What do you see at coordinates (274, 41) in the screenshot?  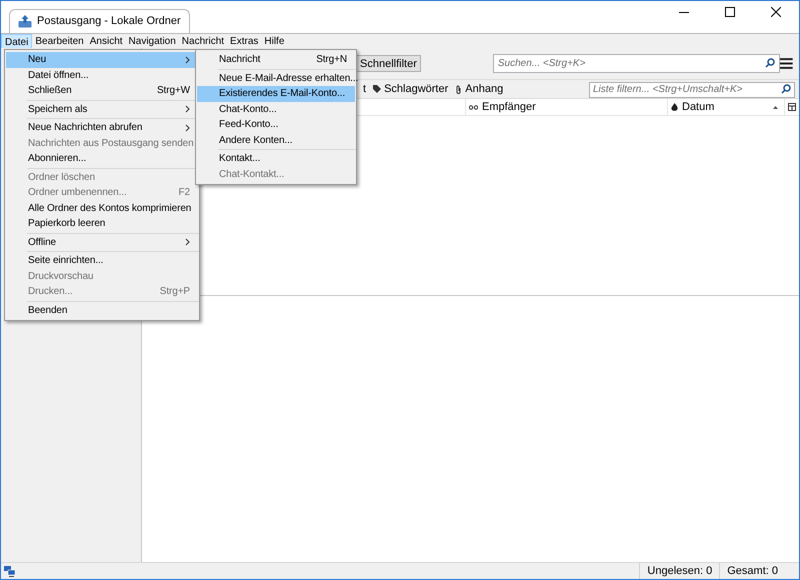 I see `menu-bar-item: Hilfe` at bounding box center [274, 41].